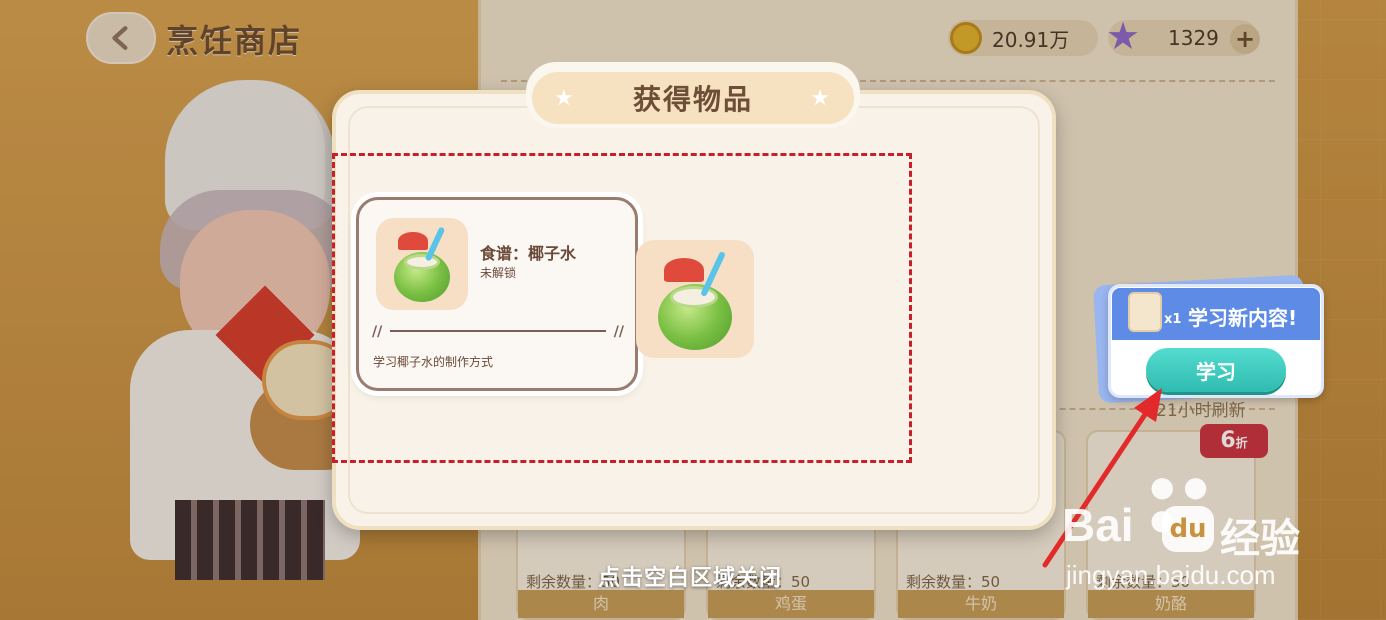 This screenshot has height=620, width=1386. Describe the element at coordinates (1179, 503) in the screenshot. I see `baidu-paw-logo: ● ● ●` at that location.